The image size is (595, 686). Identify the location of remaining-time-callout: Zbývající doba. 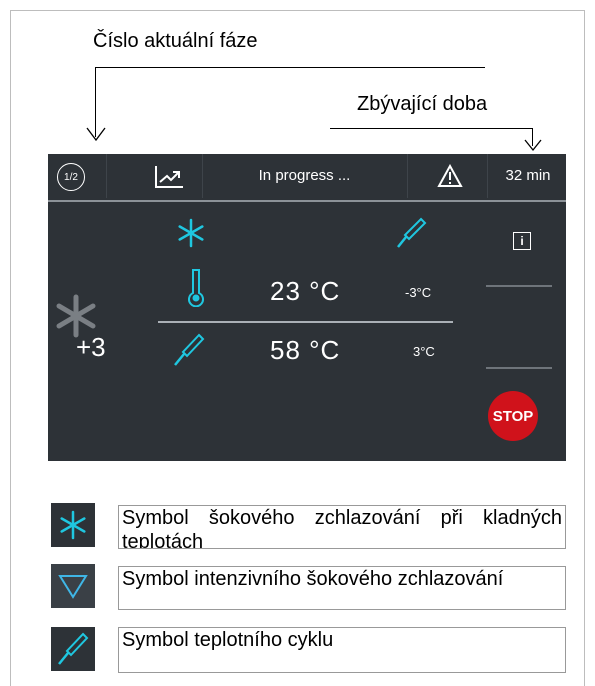
(422, 104).